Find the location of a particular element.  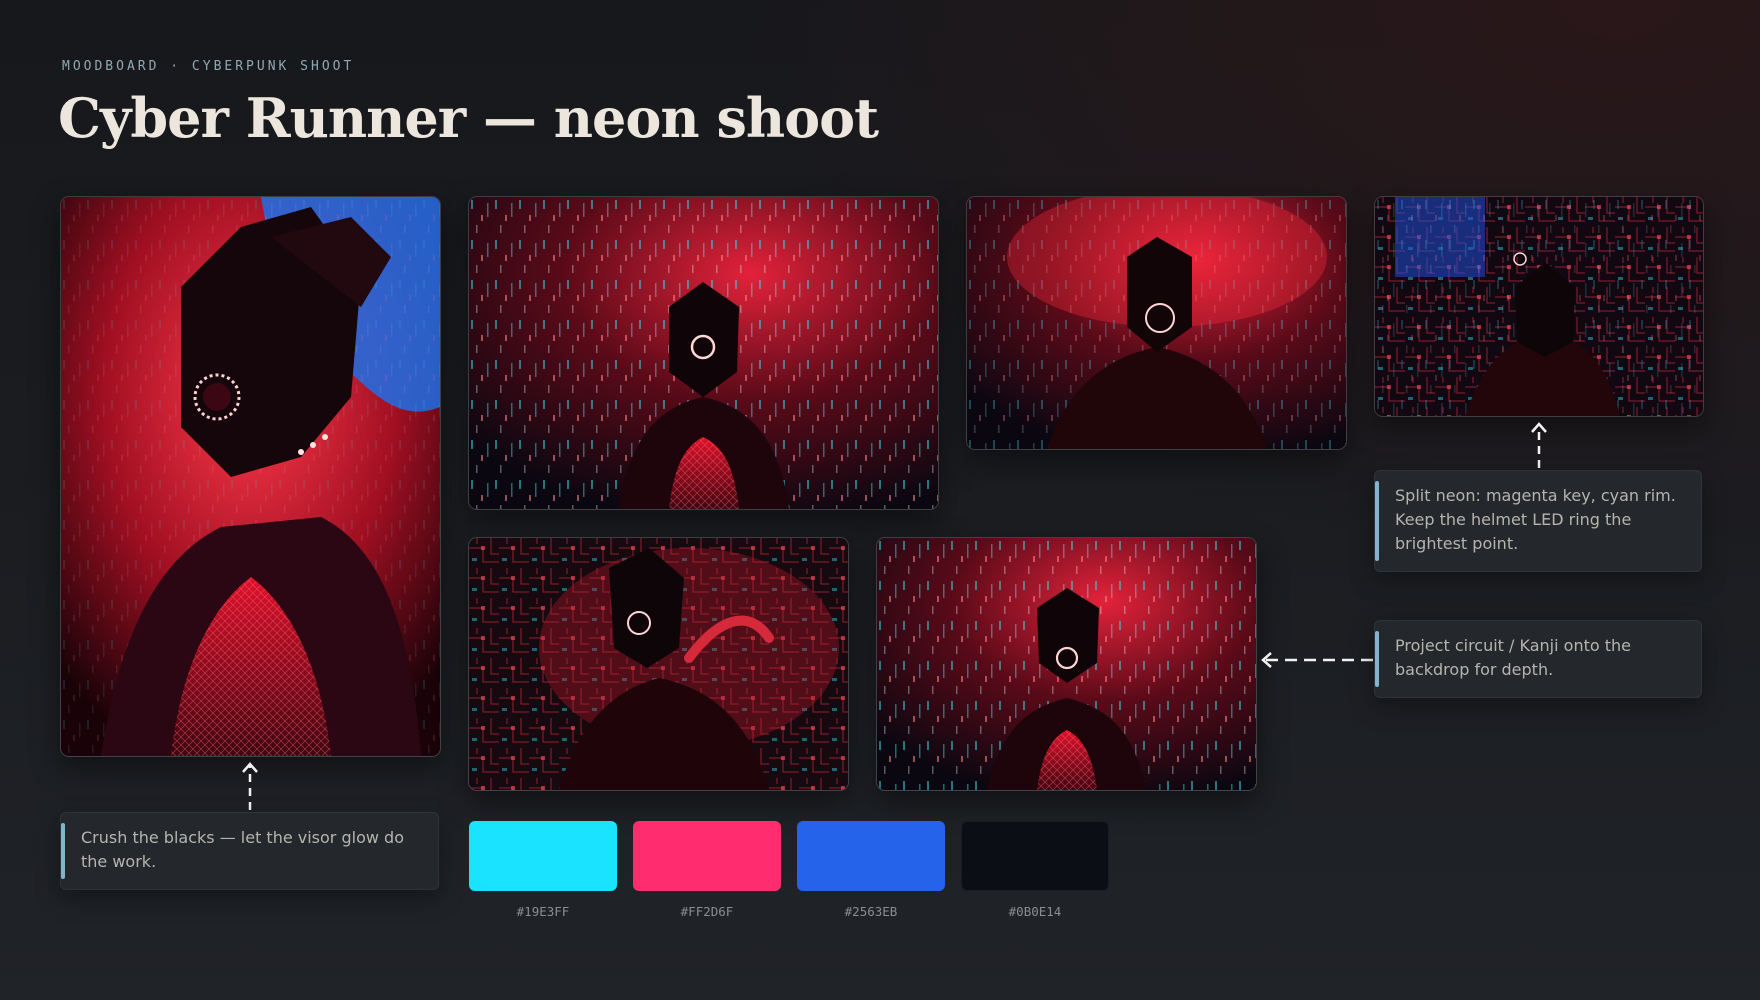

swatch-blue is located at coordinates (871, 856).